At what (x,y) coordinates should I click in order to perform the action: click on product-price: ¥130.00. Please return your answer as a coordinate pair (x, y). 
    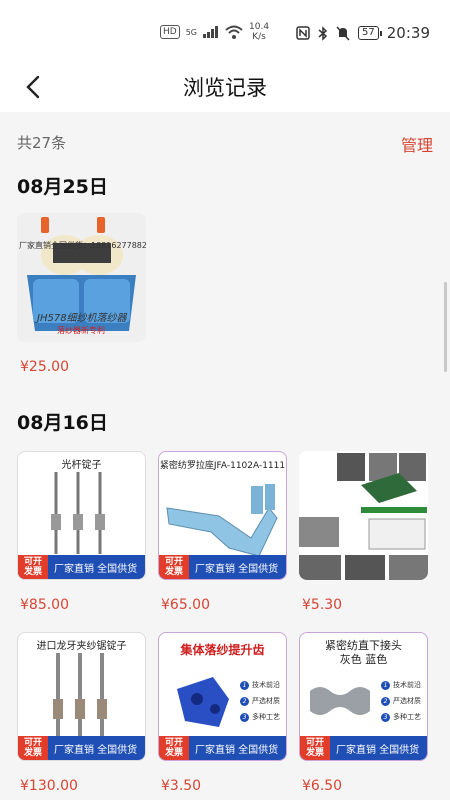
    Looking at the image, I should click on (49, 786).